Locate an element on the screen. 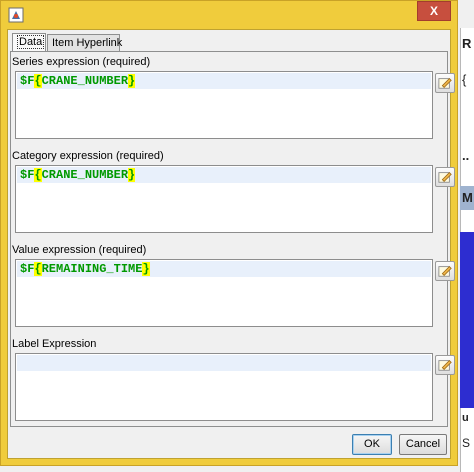  label-expression-line is located at coordinates (224, 363).